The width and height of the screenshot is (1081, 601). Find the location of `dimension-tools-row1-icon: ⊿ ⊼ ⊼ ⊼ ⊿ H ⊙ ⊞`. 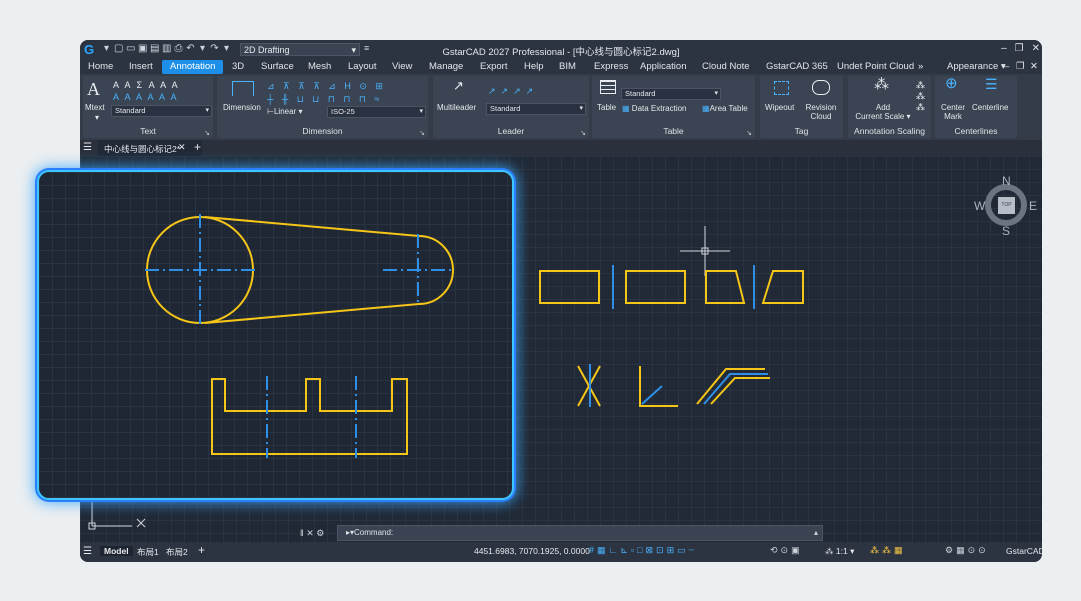

dimension-tools-row1-icon: ⊿ ⊼ ⊼ ⊼ ⊿ H ⊙ ⊞ is located at coordinates (326, 86).